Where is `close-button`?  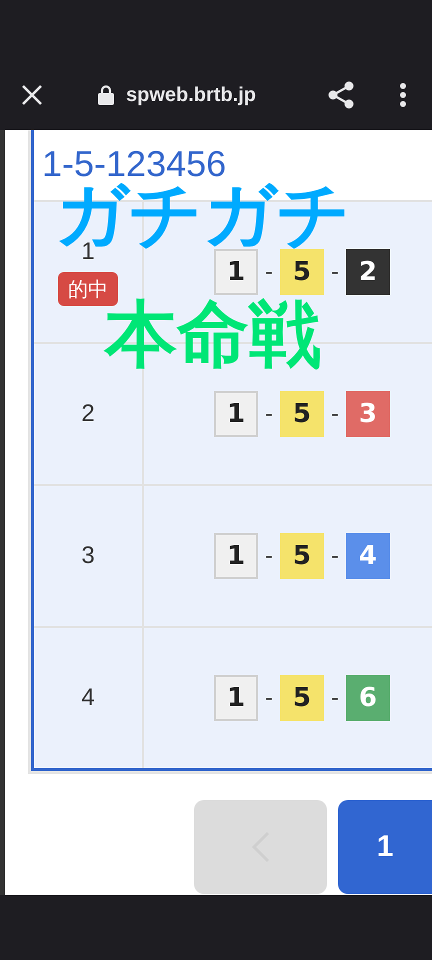
close-button is located at coordinates (32, 95).